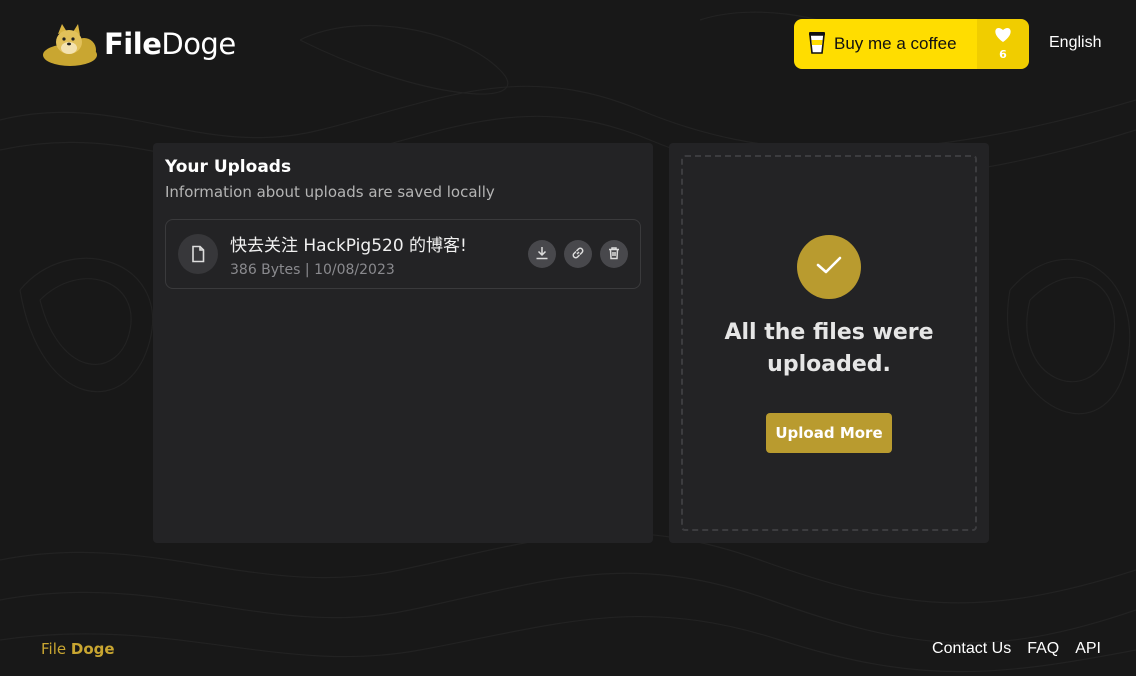  I want to click on heart-icon, so click(1003, 36).